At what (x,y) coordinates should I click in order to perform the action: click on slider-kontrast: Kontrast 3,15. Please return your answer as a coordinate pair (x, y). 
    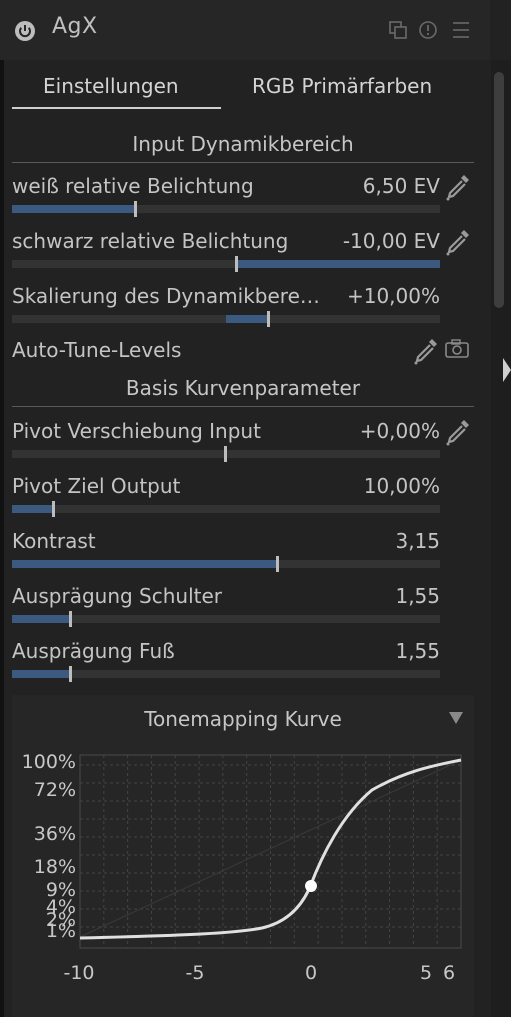
    Looking at the image, I should click on (226, 554).